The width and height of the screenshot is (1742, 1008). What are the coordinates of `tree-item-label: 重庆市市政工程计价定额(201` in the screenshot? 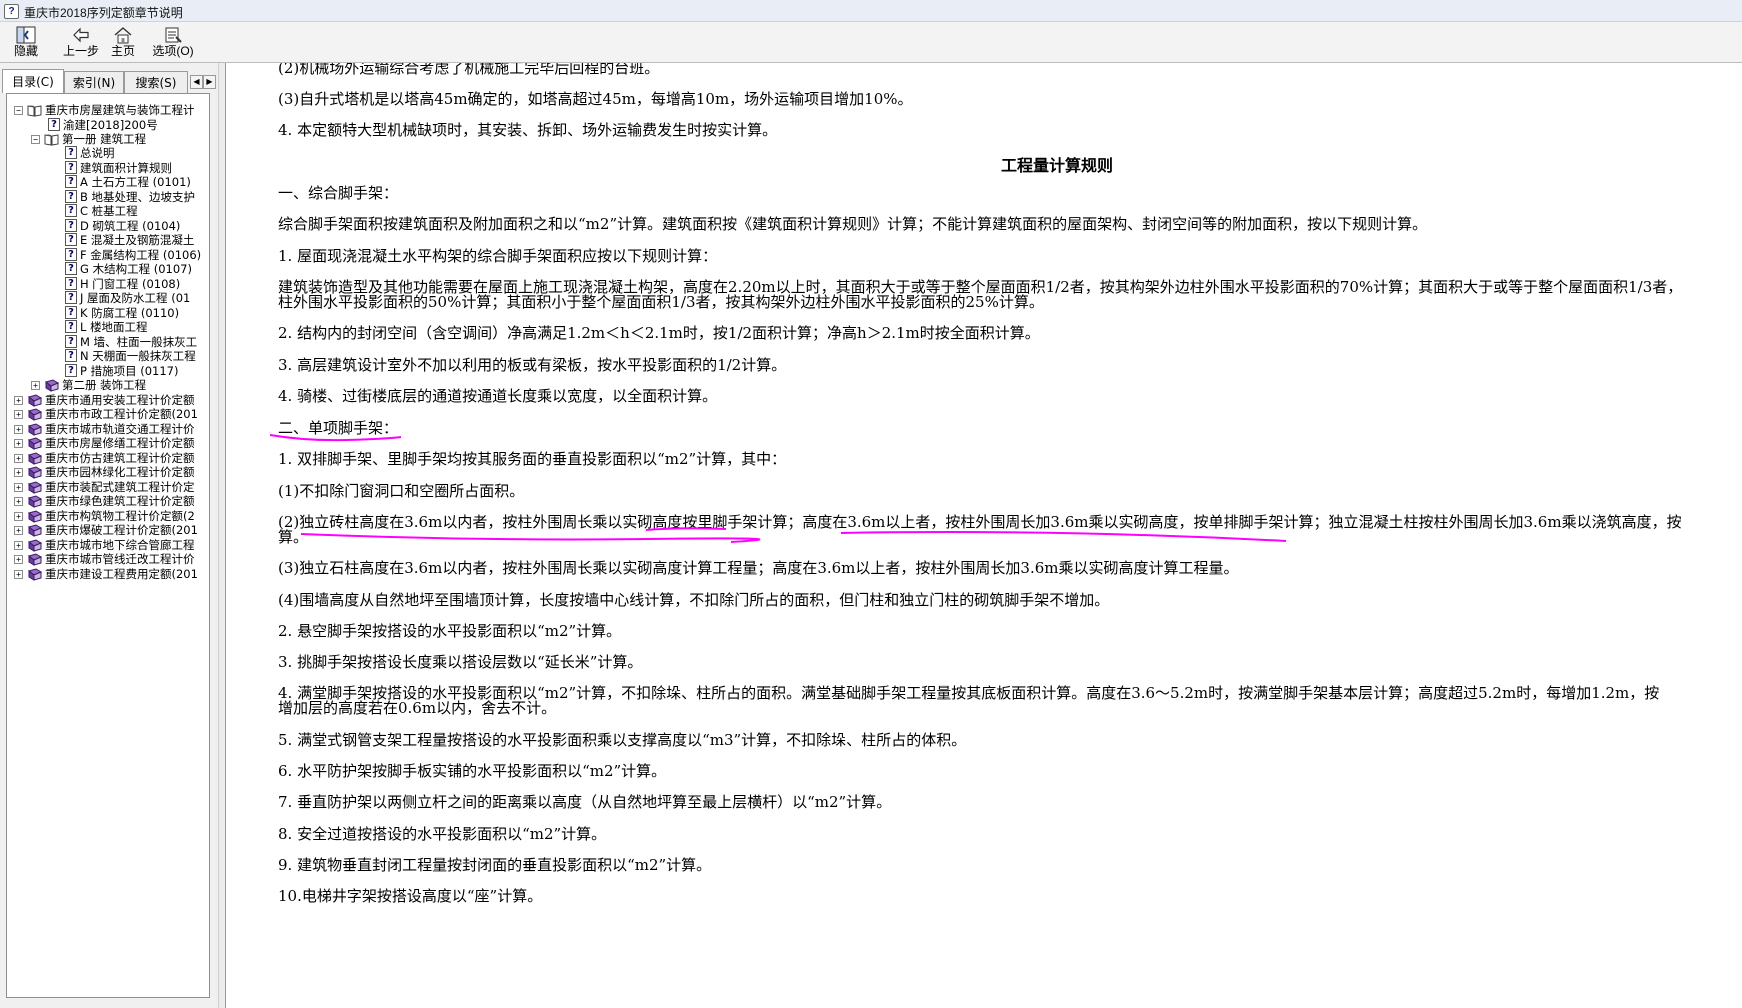 It's located at (121, 414).